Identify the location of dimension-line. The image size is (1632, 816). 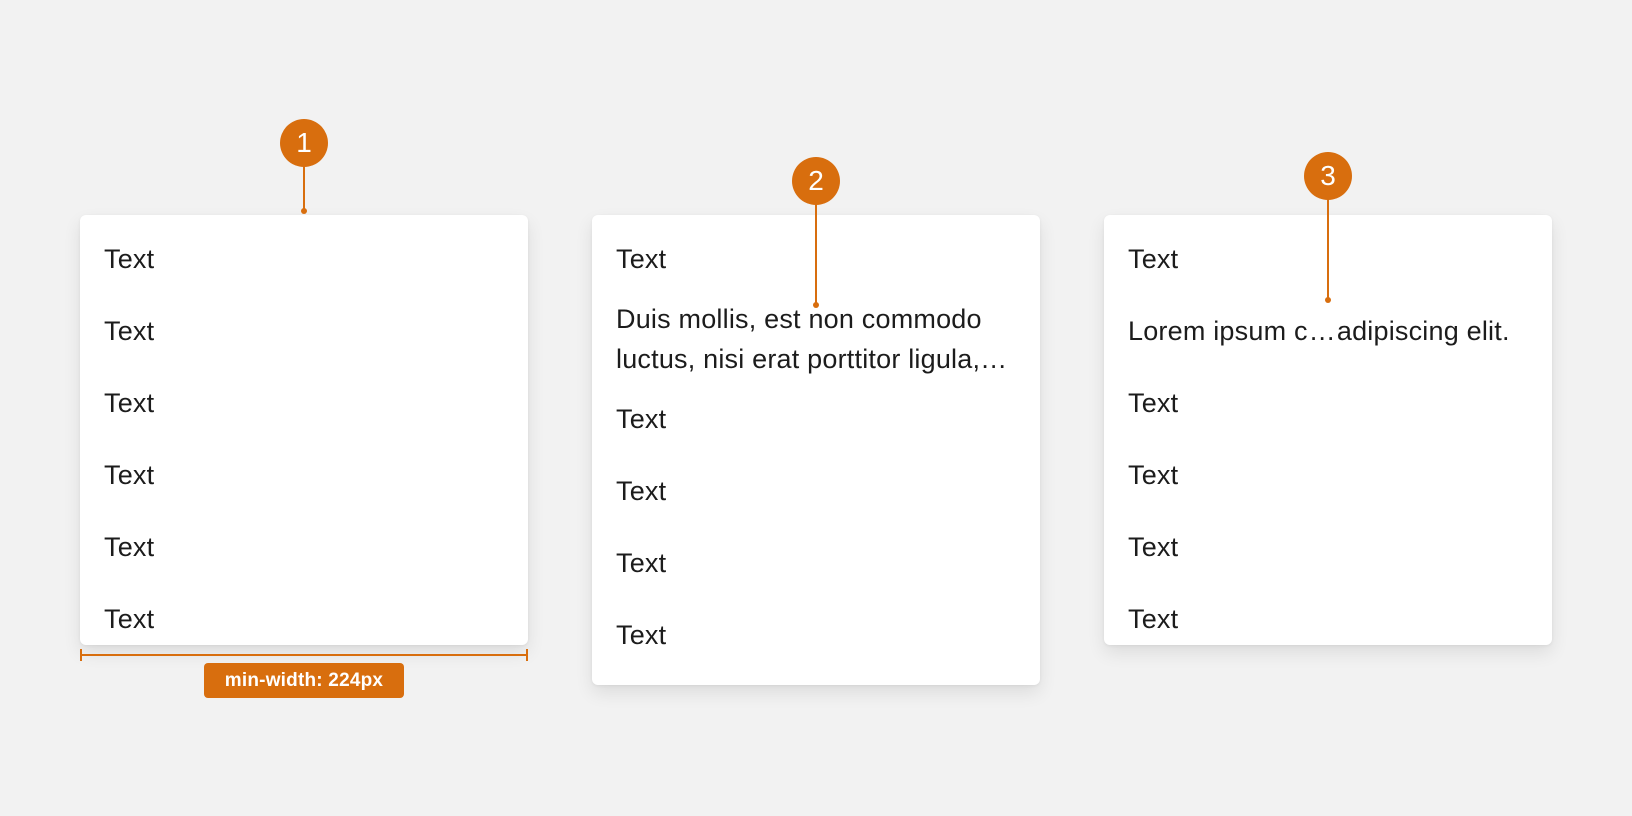
(304, 655).